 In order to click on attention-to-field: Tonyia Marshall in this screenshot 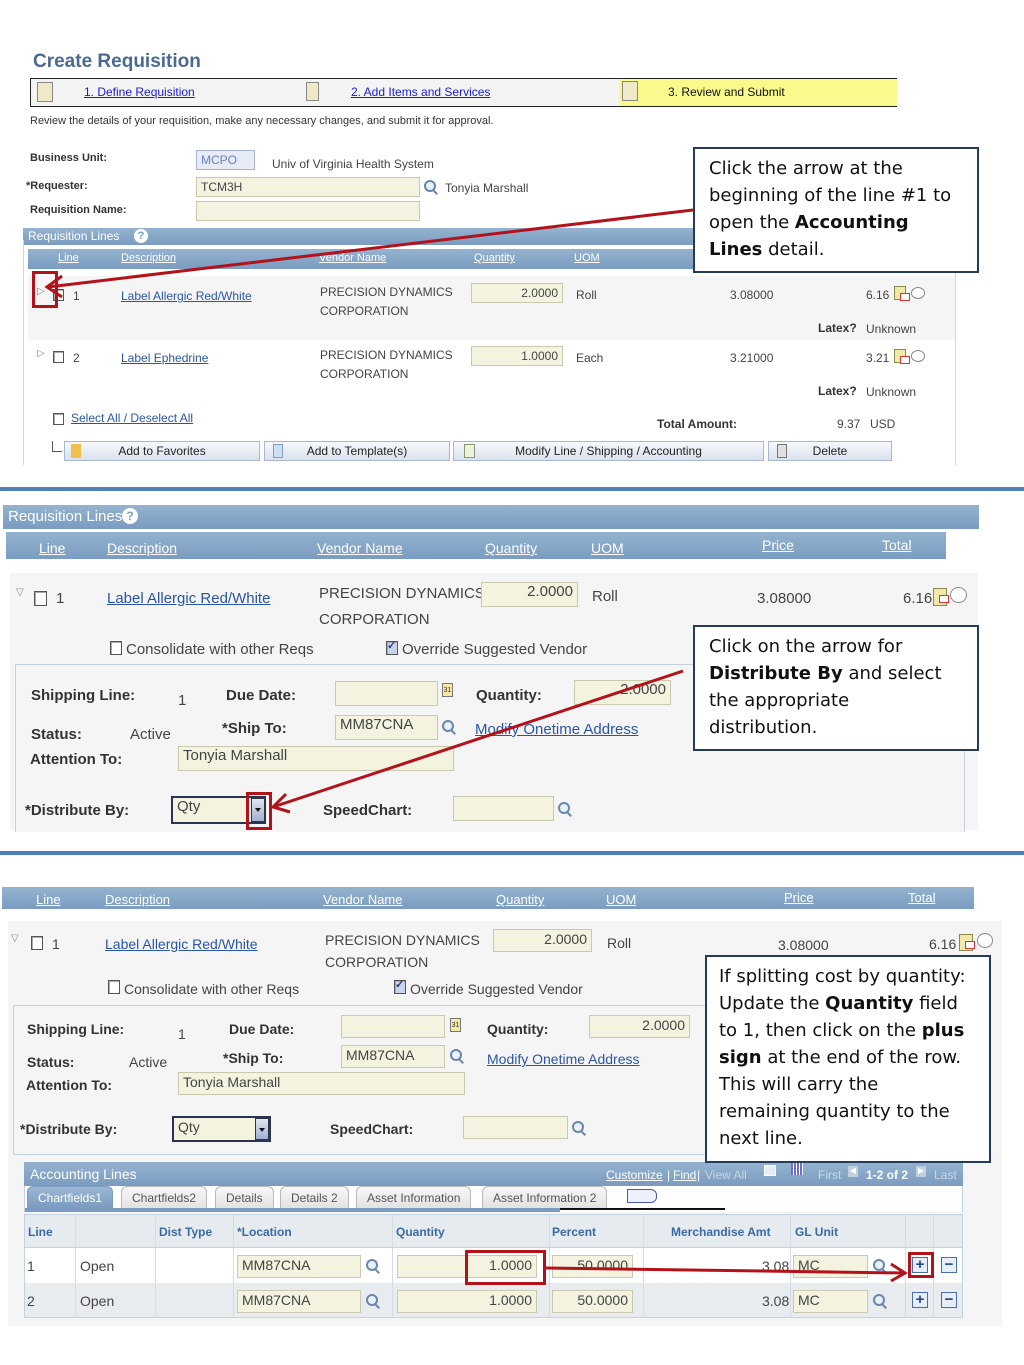, I will do `click(321, 1083)`.